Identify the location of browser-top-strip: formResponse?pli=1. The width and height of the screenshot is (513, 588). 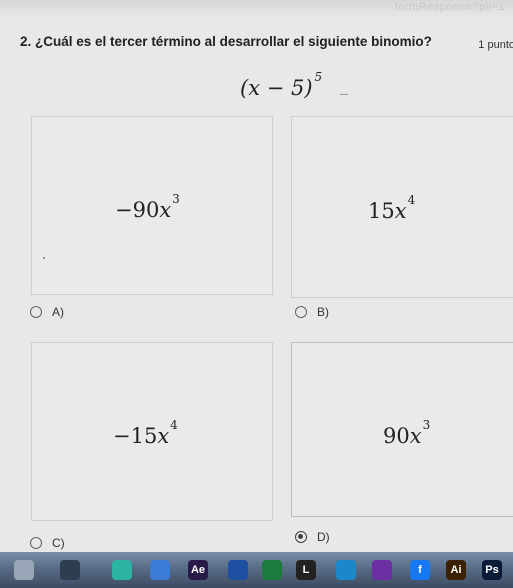
(256, 8).